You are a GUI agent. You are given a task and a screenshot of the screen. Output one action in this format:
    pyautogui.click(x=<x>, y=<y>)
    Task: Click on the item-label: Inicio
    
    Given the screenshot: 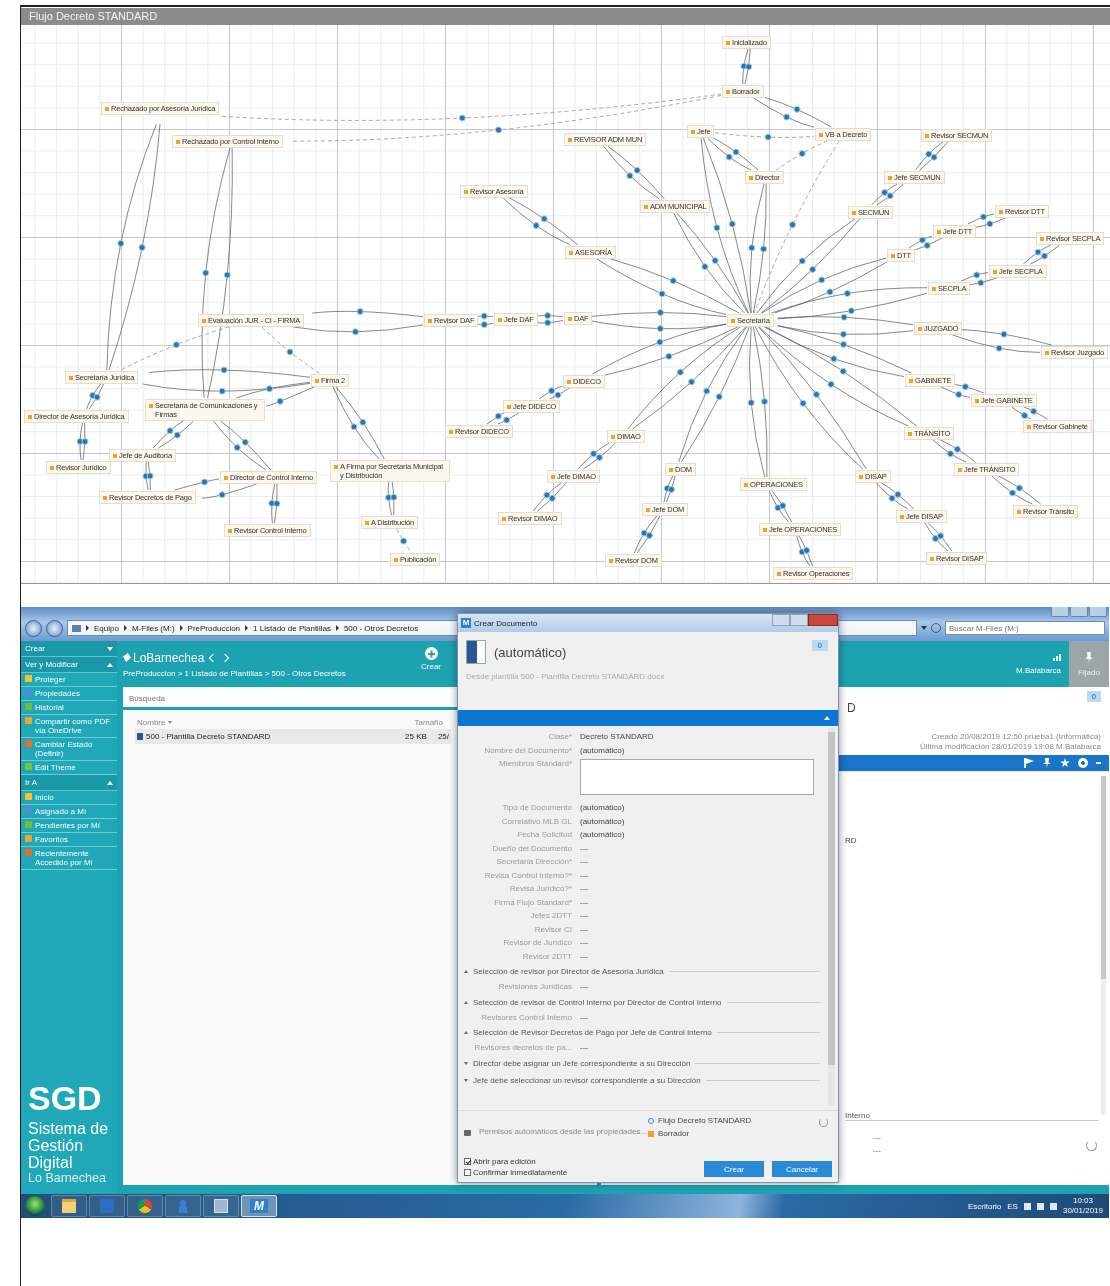 What is the action you would take?
    pyautogui.click(x=44, y=797)
    